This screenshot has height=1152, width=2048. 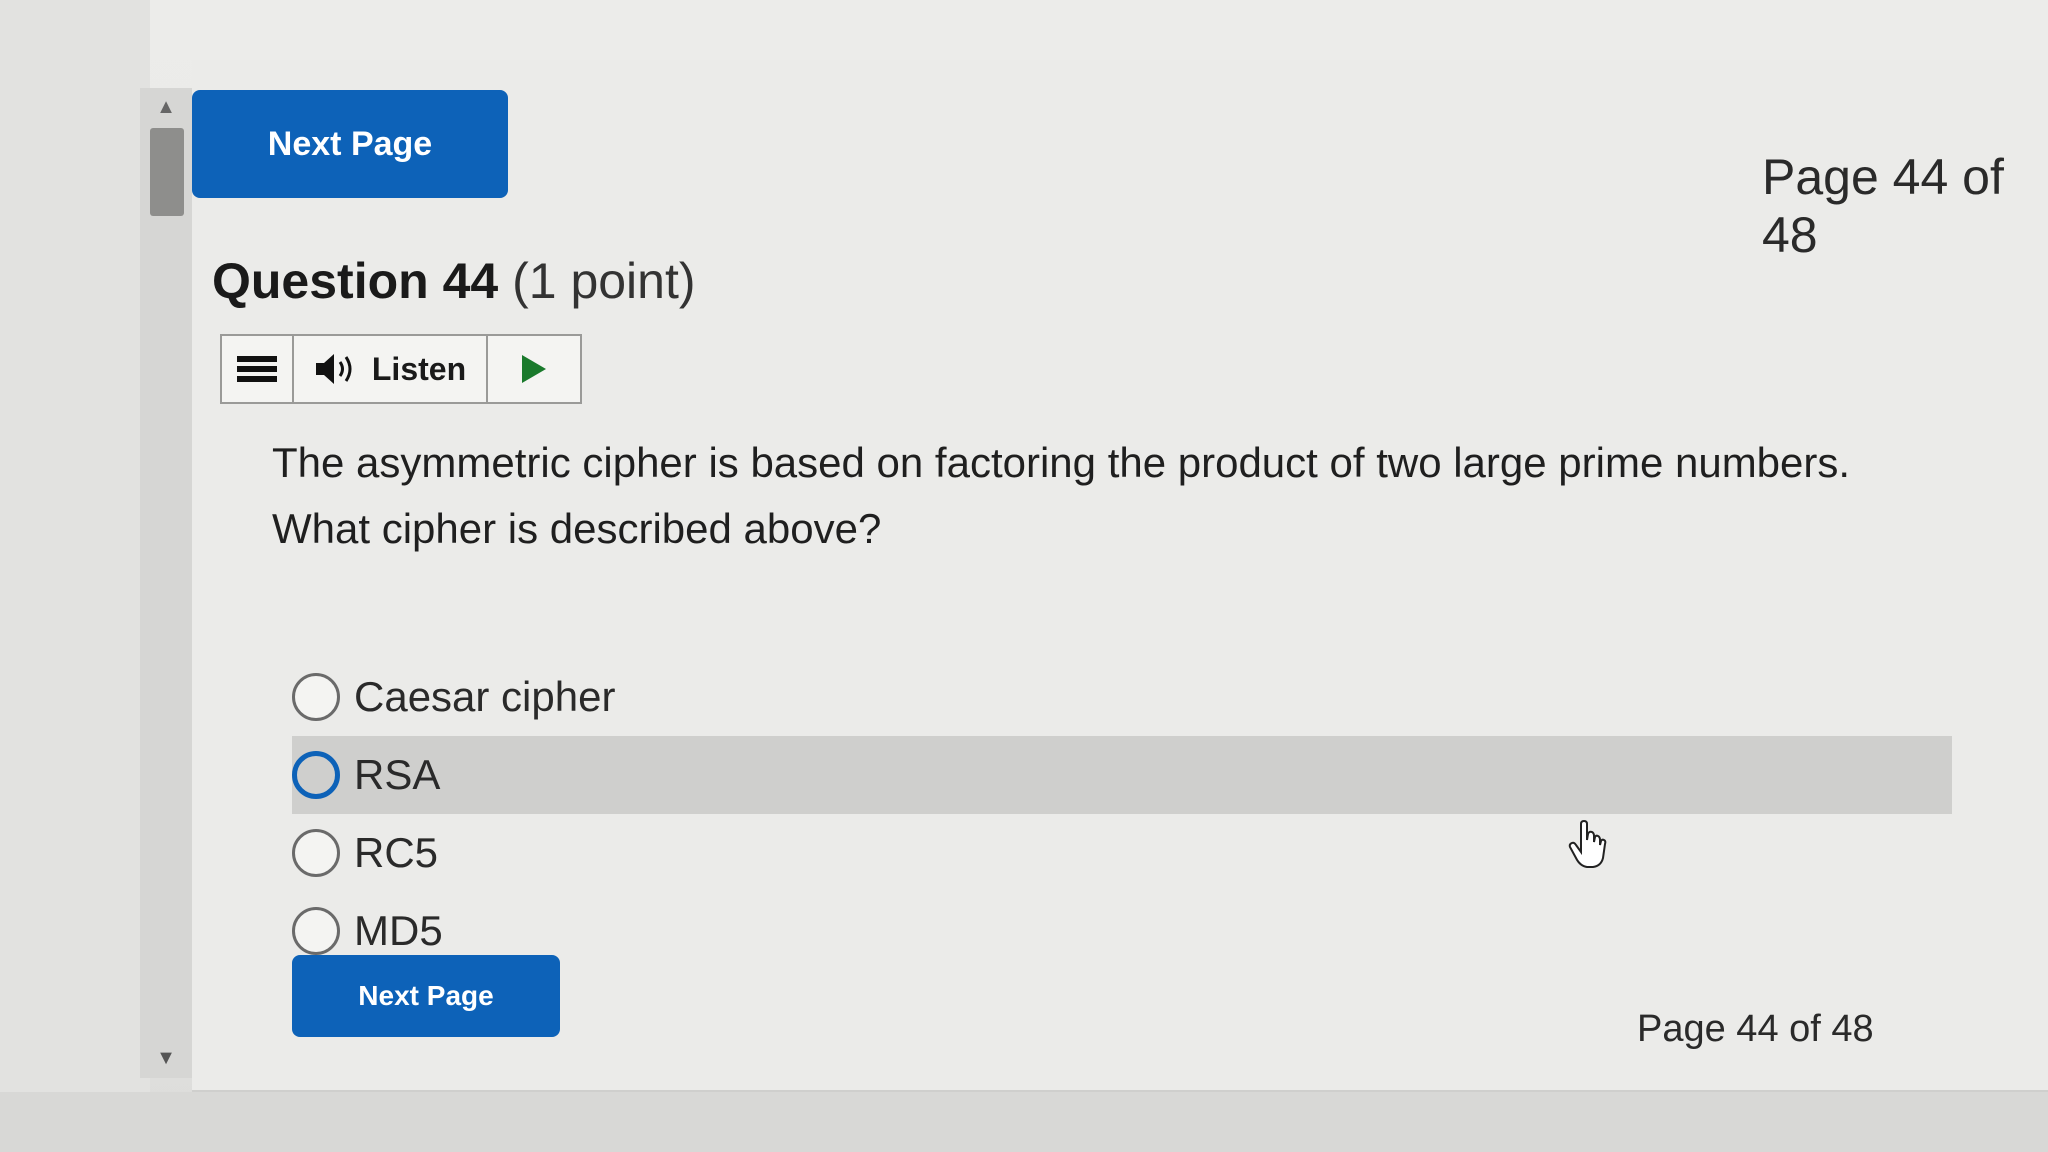 I want to click on hamburger-menu-icon, so click(x=257, y=369).